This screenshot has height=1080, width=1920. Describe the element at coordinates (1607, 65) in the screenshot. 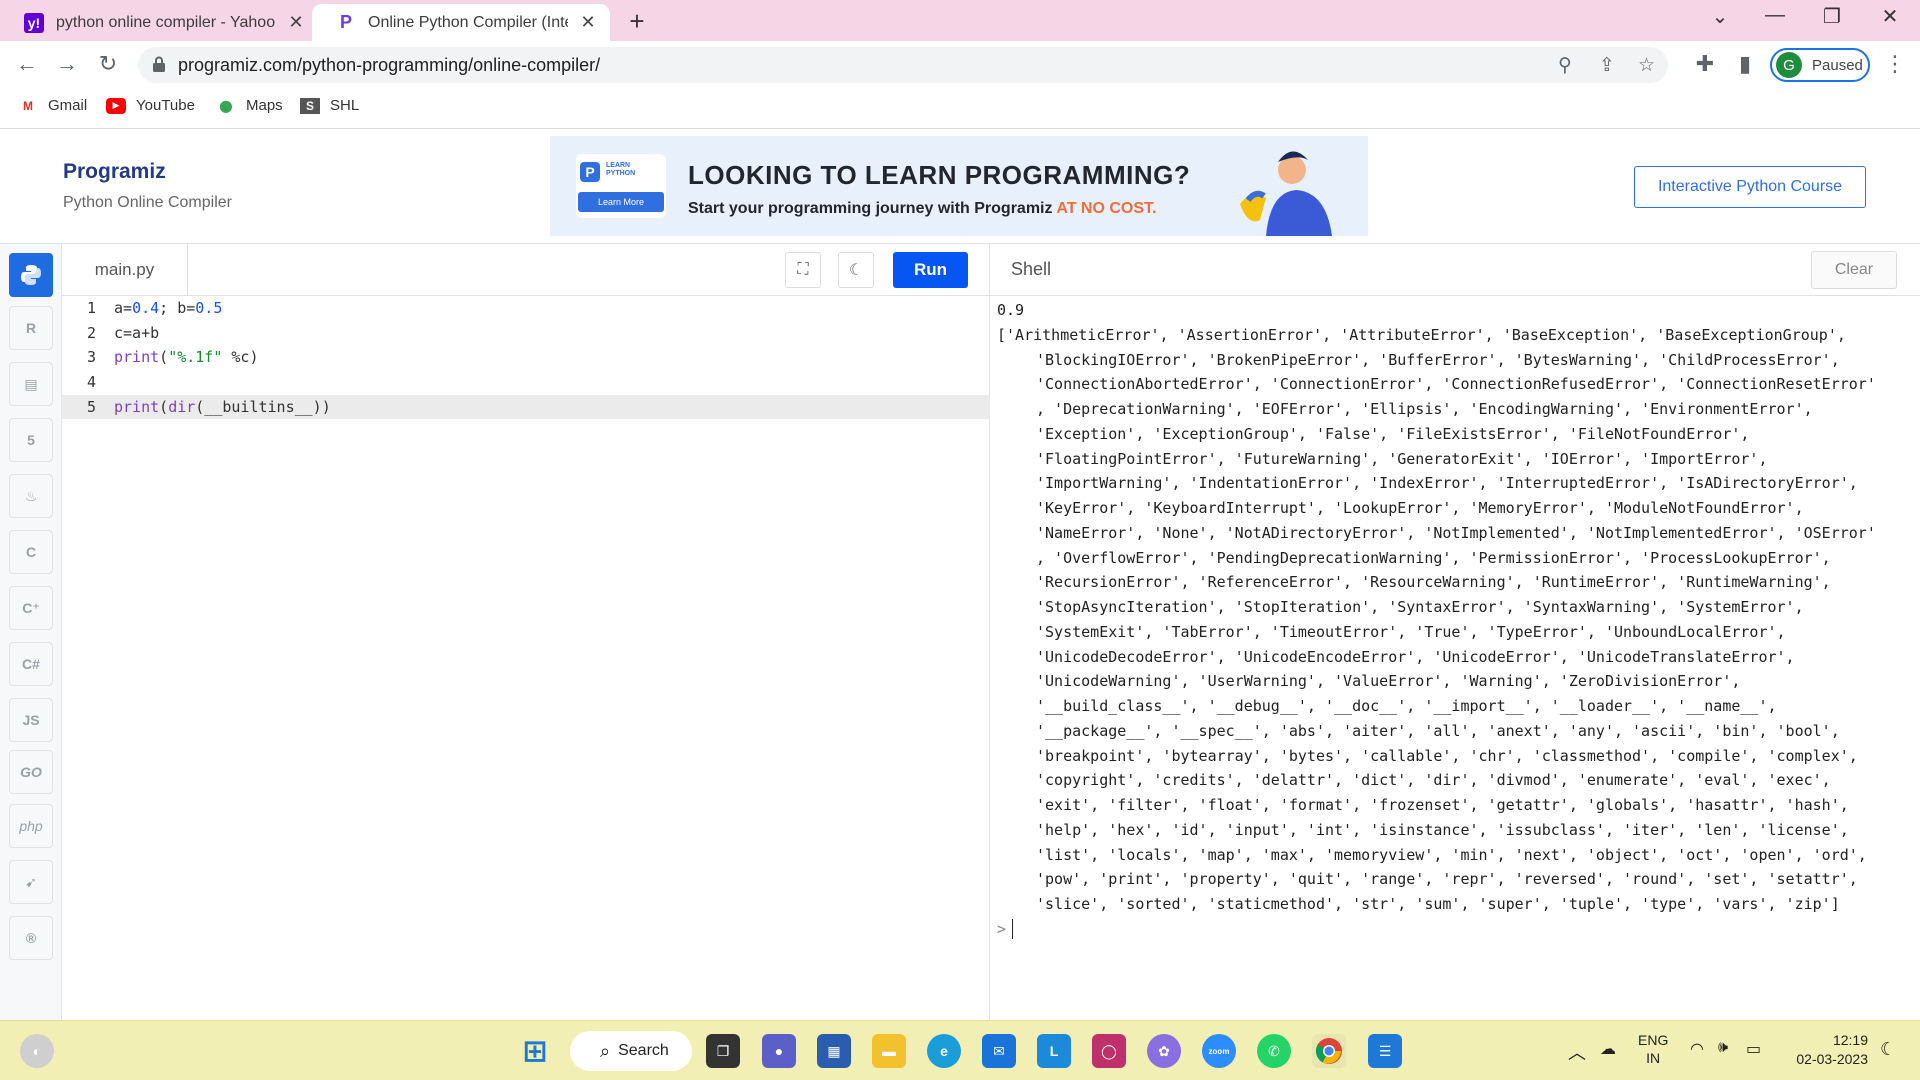

I see `share-icon: ⇪` at that location.